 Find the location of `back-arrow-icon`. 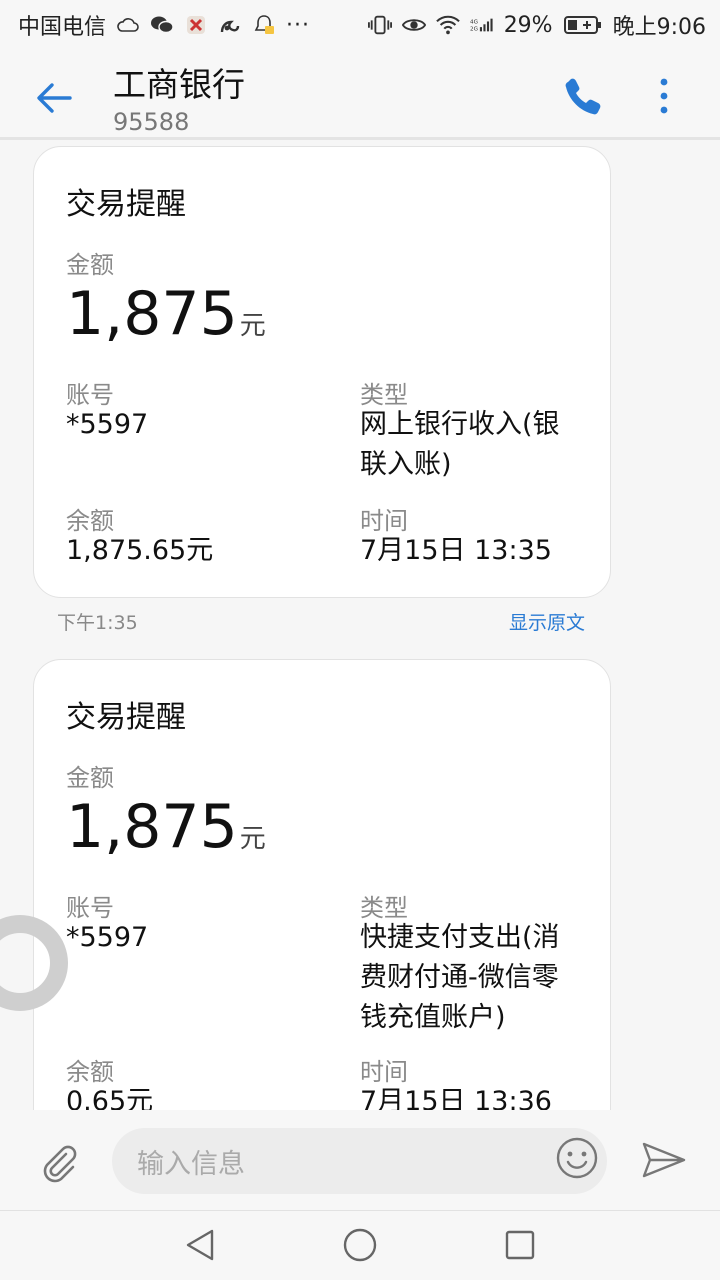

back-arrow-icon is located at coordinates (54, 98).